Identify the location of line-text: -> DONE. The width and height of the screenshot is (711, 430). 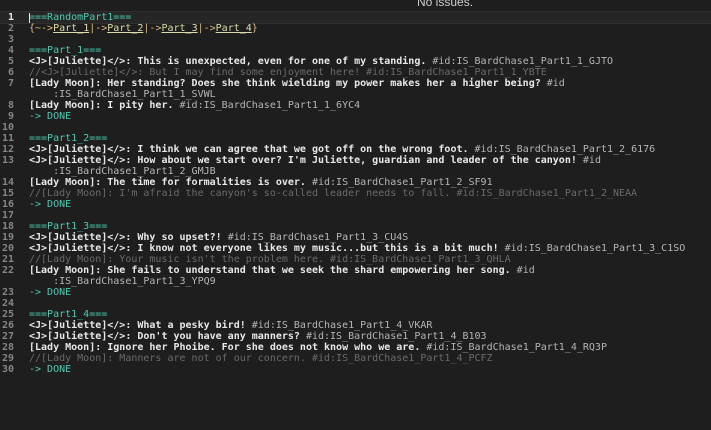
(50, 292).